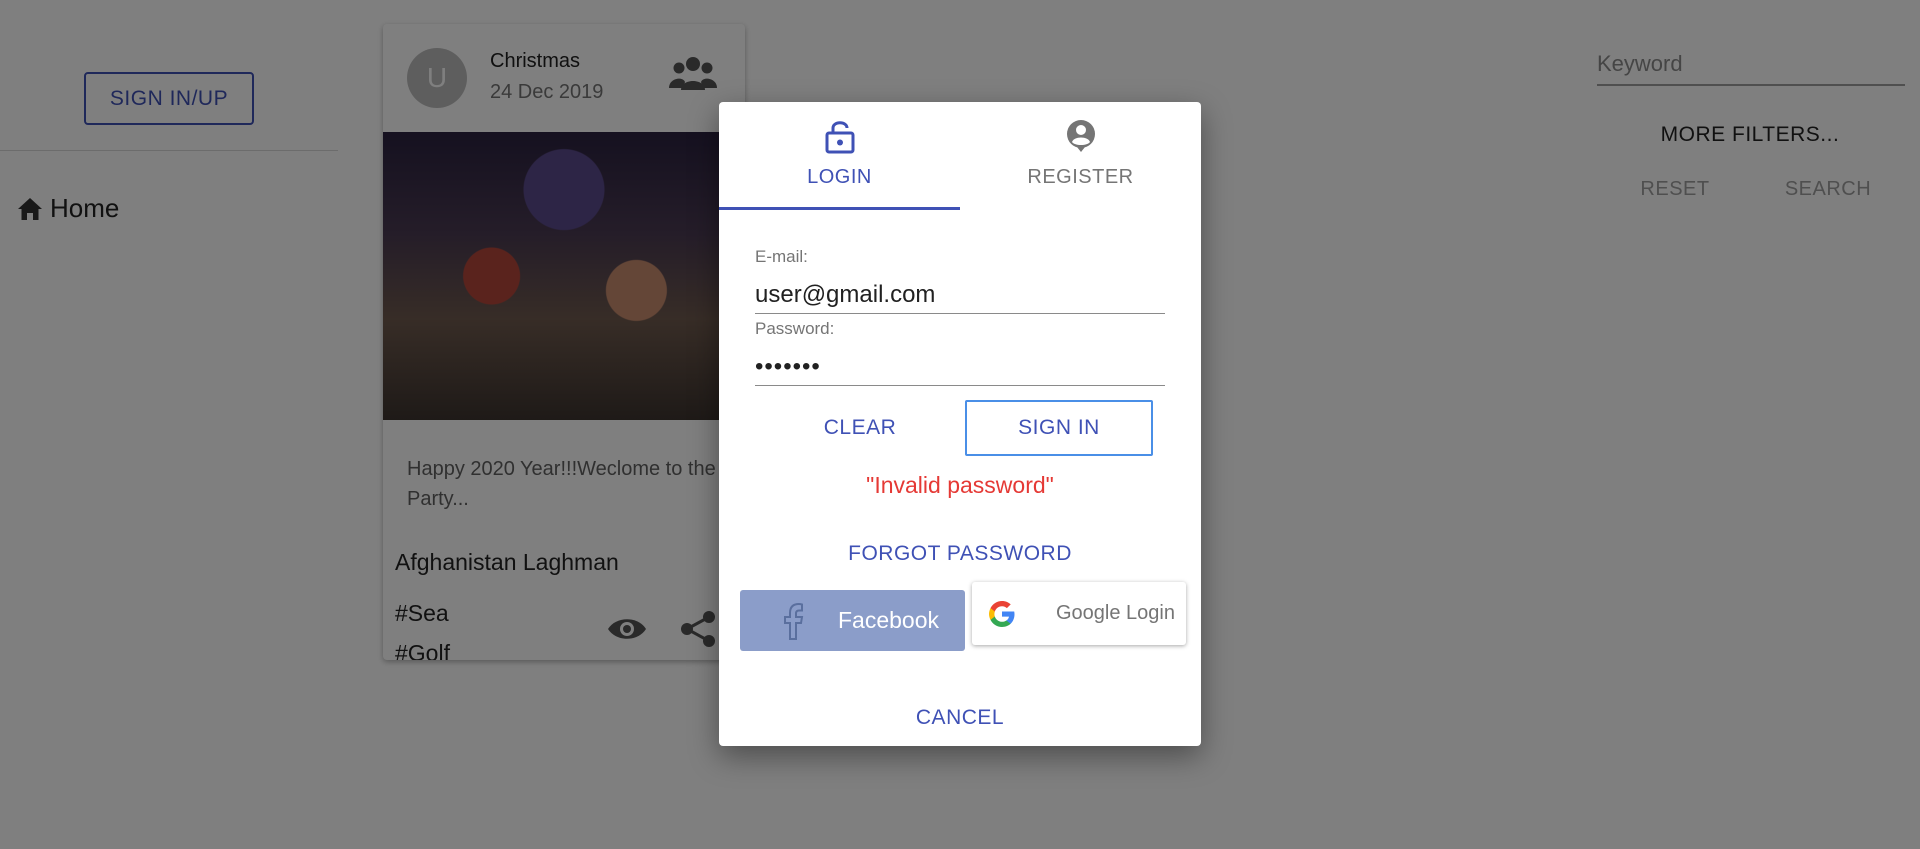 The width and height of the screenshot is (1920, 849). I want to click on facebook-login-button: Facebook, so click(852, 620).